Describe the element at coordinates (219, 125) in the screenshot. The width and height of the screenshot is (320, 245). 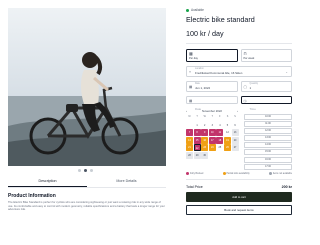
I see `calendar-day: 4` at that location.